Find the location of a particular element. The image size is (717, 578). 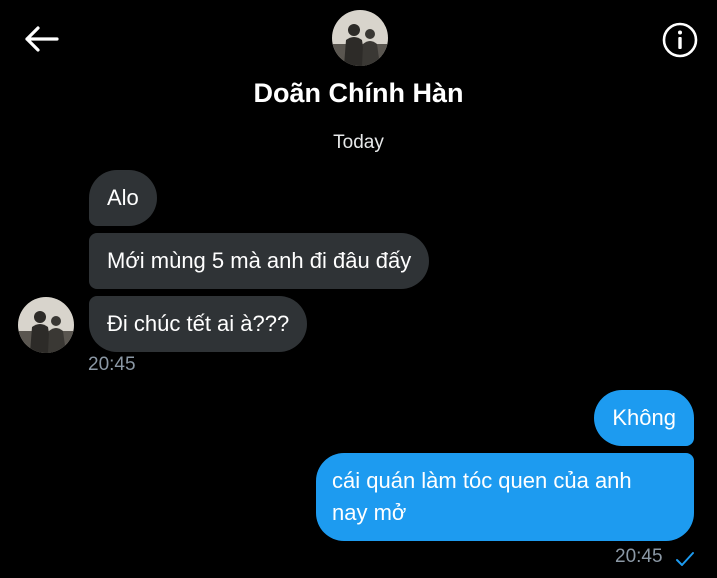

info-button is located at coordinates (680, 40).